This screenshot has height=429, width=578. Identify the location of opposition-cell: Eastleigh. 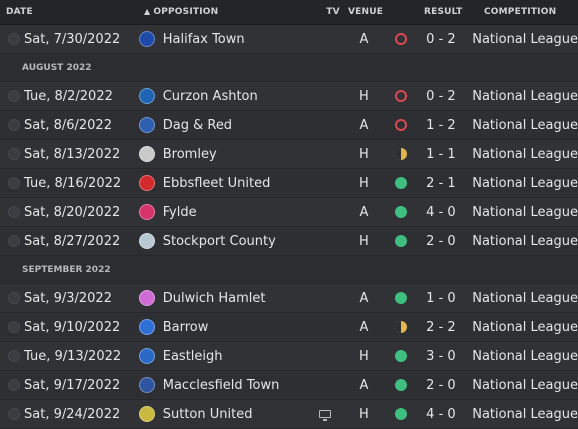
(223, 356).